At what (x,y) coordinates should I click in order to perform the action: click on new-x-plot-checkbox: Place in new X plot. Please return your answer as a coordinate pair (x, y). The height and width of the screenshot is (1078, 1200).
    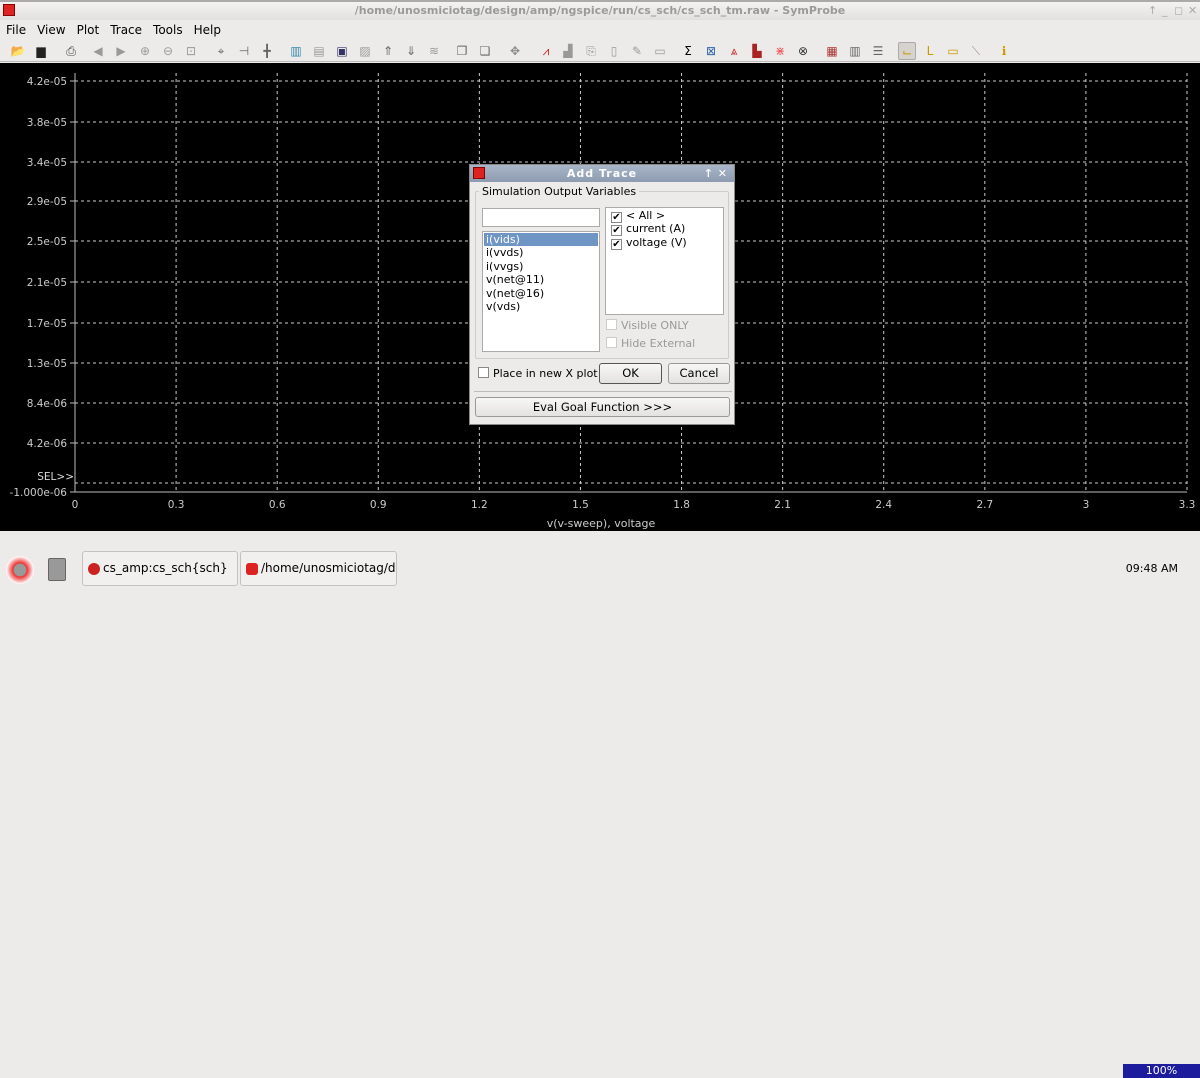
    Looking at the image, I should click on (538, 373).